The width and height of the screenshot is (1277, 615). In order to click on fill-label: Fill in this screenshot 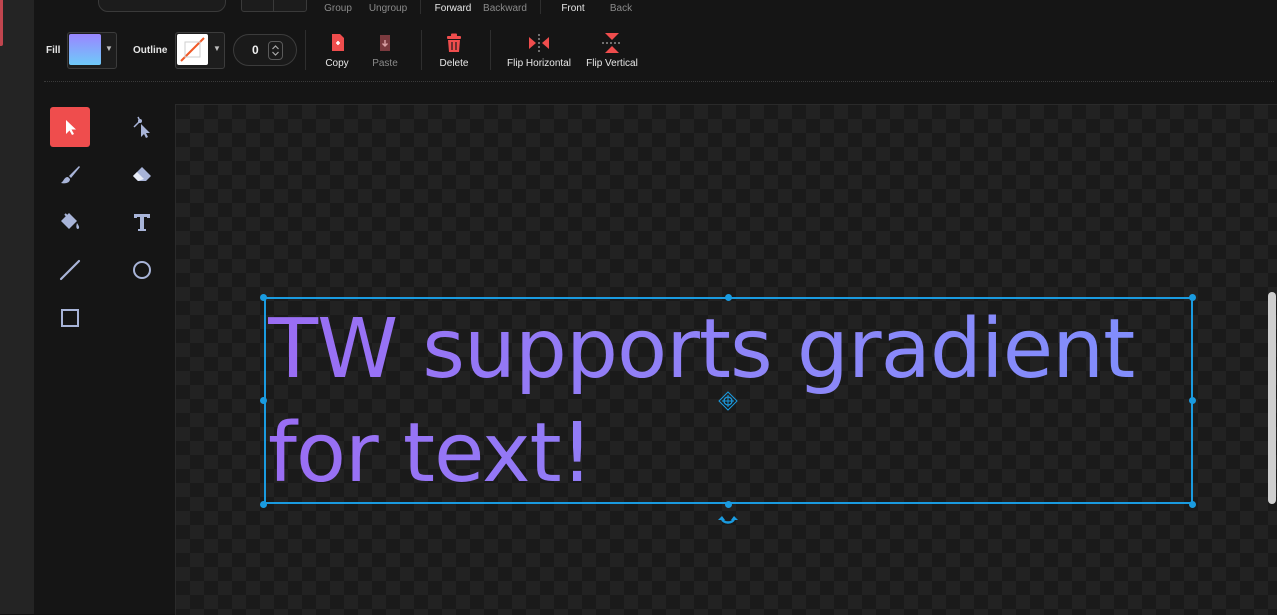, I will do `click(53, 50)`.